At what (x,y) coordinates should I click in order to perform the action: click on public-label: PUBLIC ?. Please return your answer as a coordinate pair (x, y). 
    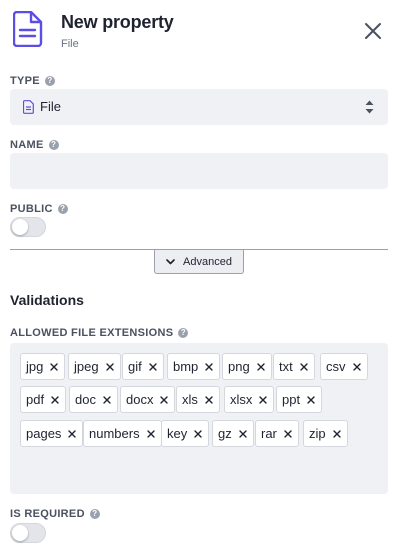
    Looking at the image, I should click on (39, 209).